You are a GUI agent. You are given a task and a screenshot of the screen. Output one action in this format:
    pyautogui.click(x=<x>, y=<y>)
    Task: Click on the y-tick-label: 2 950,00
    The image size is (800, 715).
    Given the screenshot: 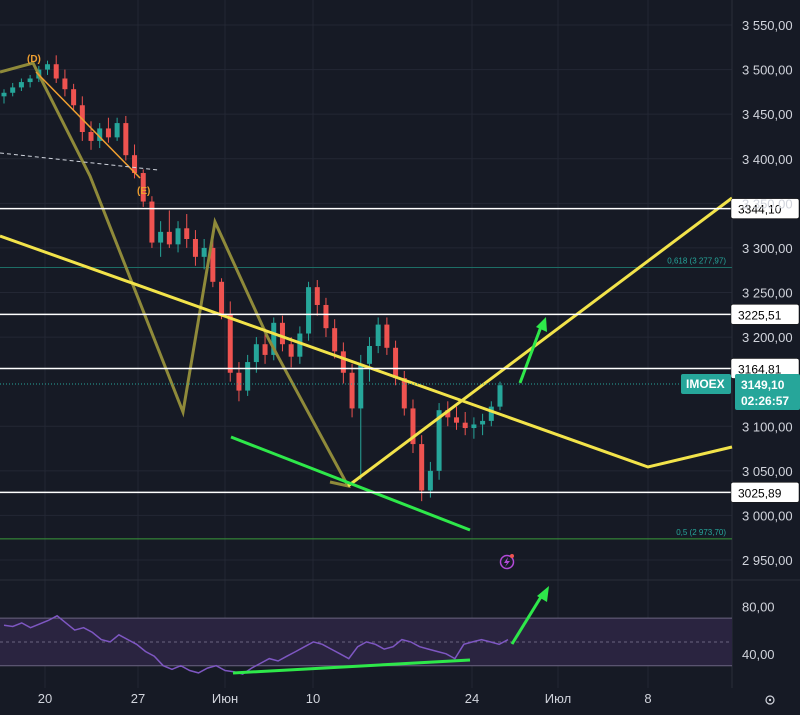 What is the action you would take?
    pyautogui.click(x=767, y=560)
    